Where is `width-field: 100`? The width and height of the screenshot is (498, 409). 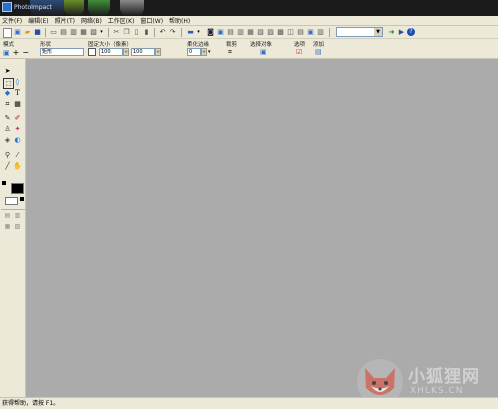
width-field: 100 is located at coordinates (111, 52).